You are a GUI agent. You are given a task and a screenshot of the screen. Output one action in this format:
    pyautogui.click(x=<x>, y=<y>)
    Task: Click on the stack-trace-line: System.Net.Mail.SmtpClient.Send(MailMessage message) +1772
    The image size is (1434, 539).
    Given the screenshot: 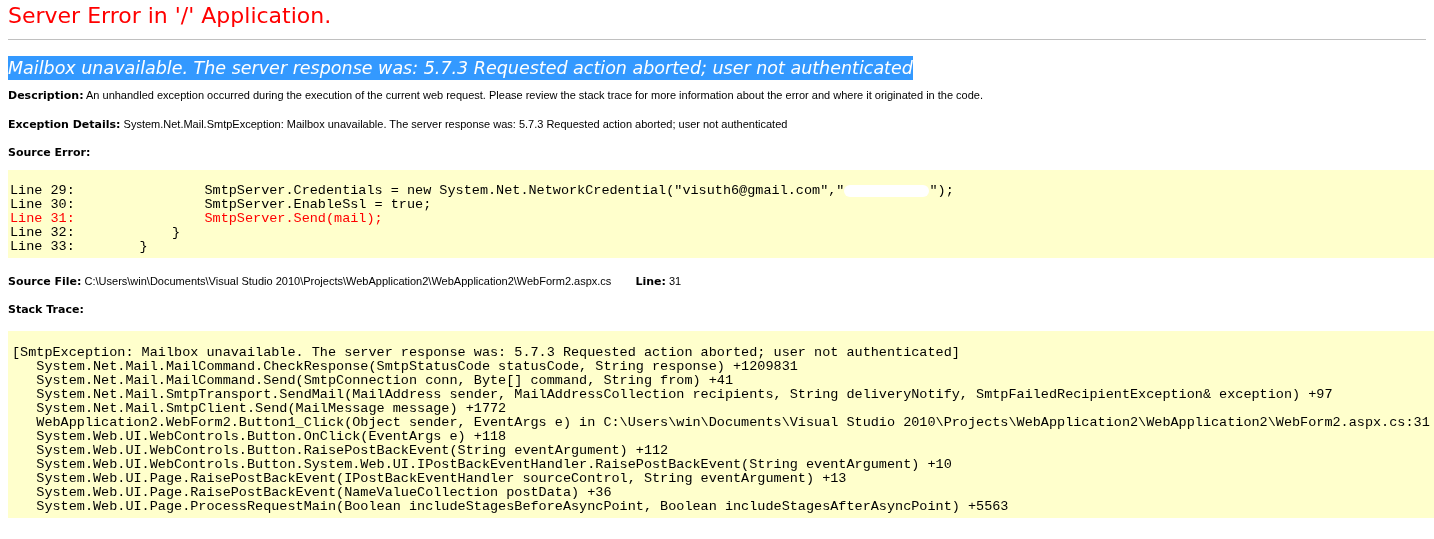 What is the action you would take?
    pyautogui.click(x=271, y=409)
    